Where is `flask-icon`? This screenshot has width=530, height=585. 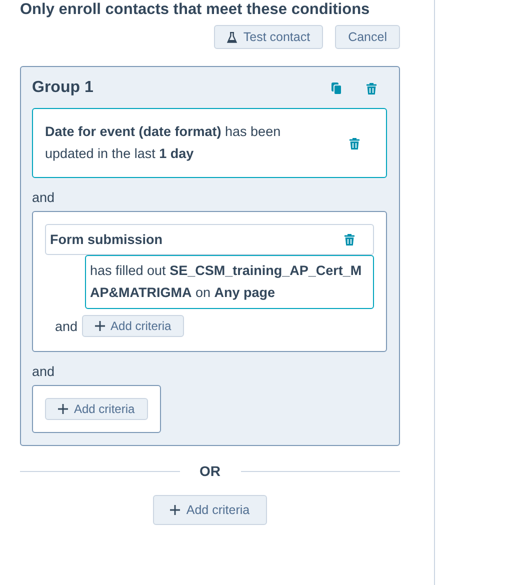
flask-icon is located at coordinates (232, 37).